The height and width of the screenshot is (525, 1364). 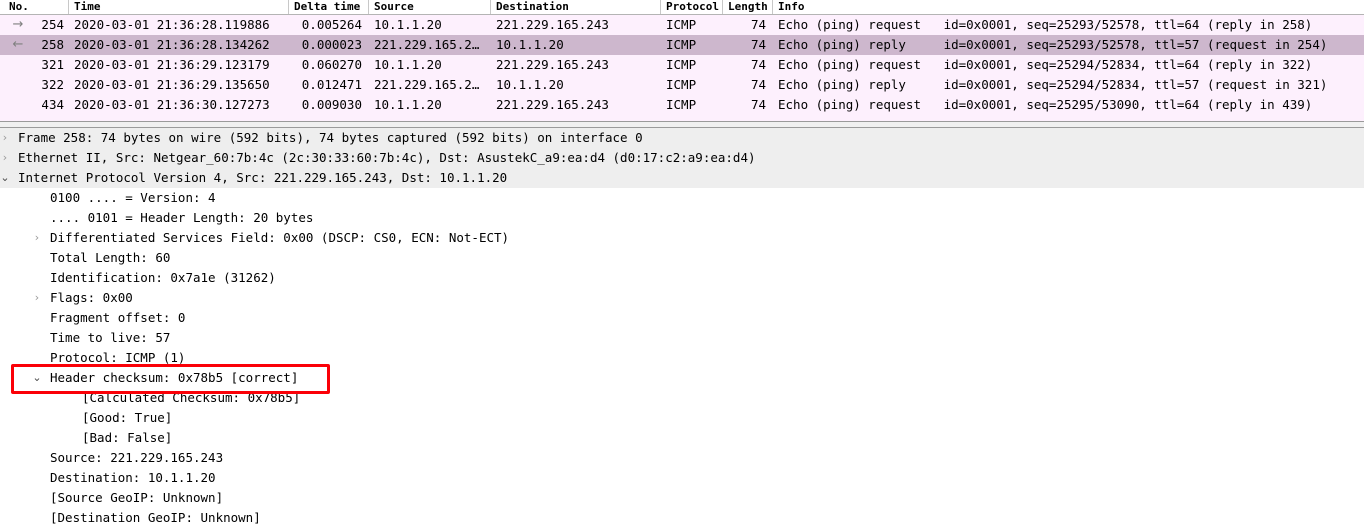 I want to click on pane-splitter, so click(x=682, y=124).